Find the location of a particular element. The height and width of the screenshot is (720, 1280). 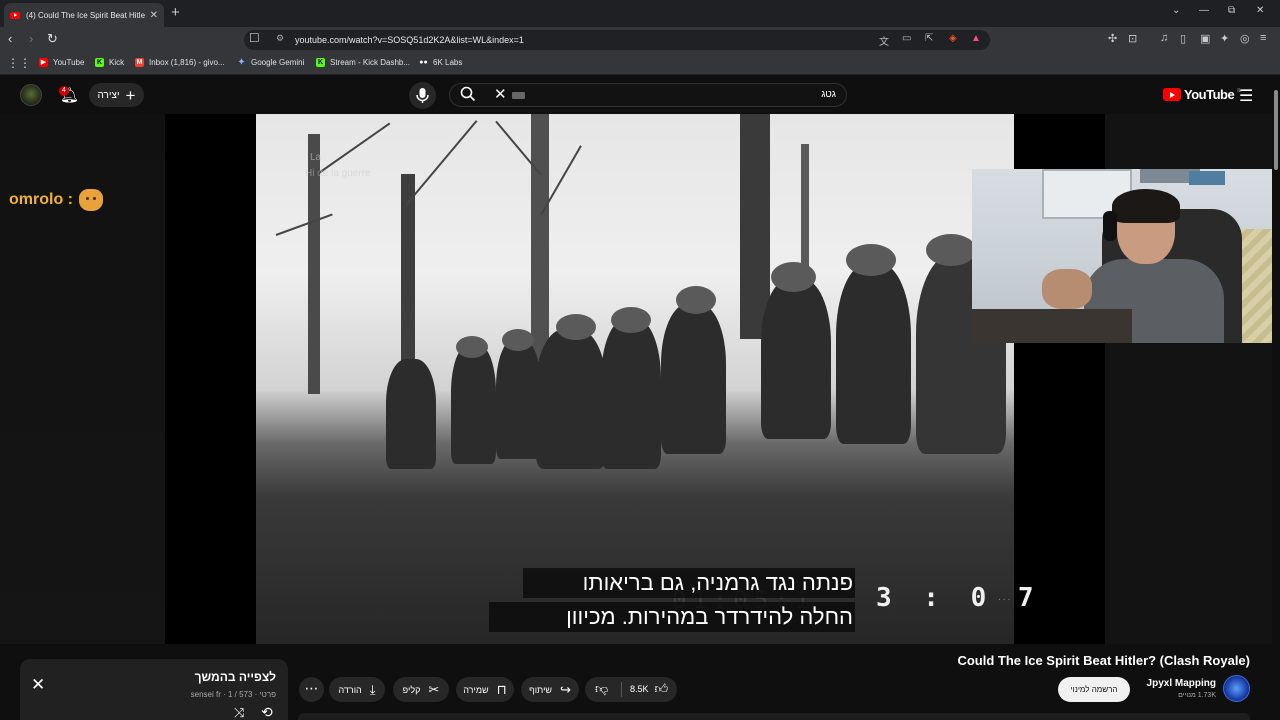

film-caption-2: Hi de la guerre is located at coordinates (338, 173).